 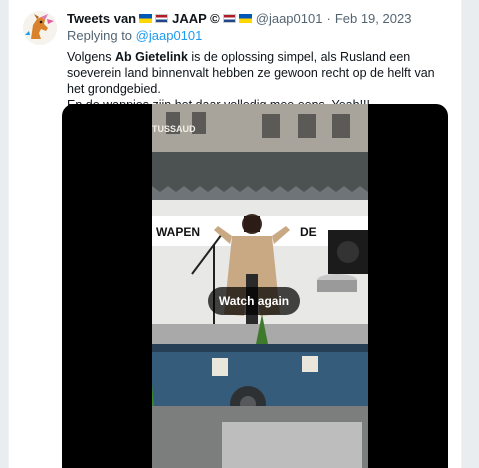 What do you see at coordinates (101, 18) in the screenshot?
I see `author-name: Tweets van` at bounding box center [101, 18].